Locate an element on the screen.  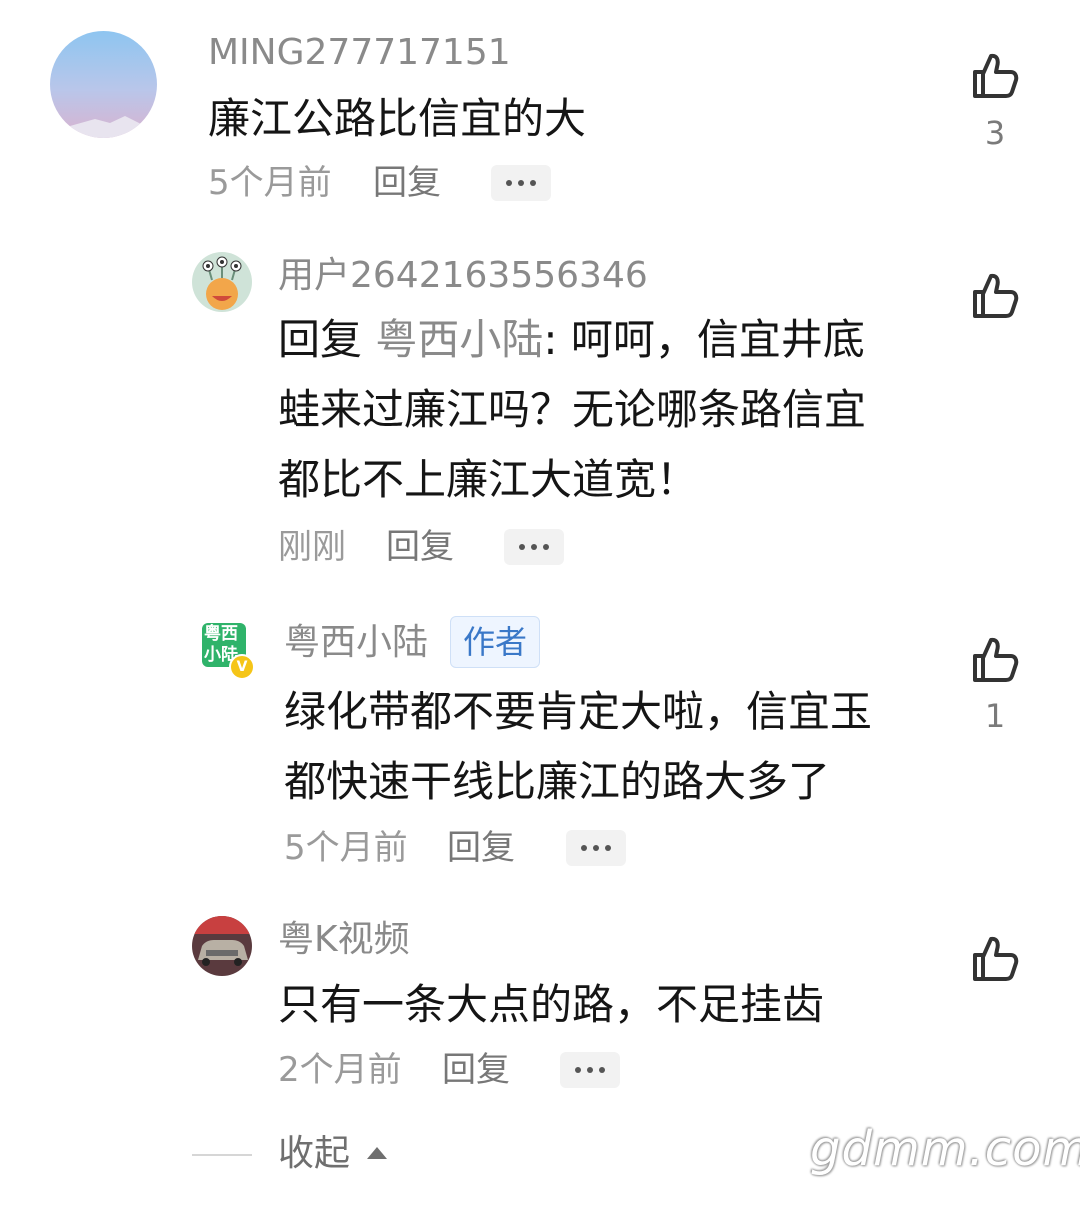
comment-time: 刚刚 is located at coordinates (312, 547).